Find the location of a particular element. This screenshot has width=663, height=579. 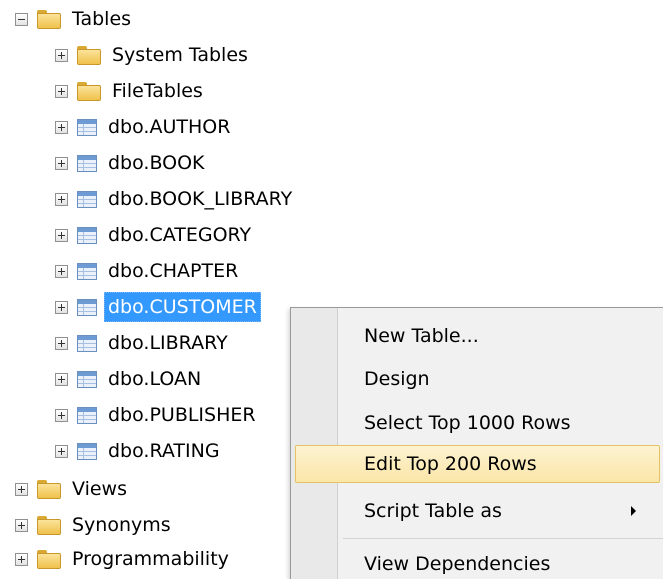

tree-node-table: dbo.CHAPTER is located at coordinates (148, 271).